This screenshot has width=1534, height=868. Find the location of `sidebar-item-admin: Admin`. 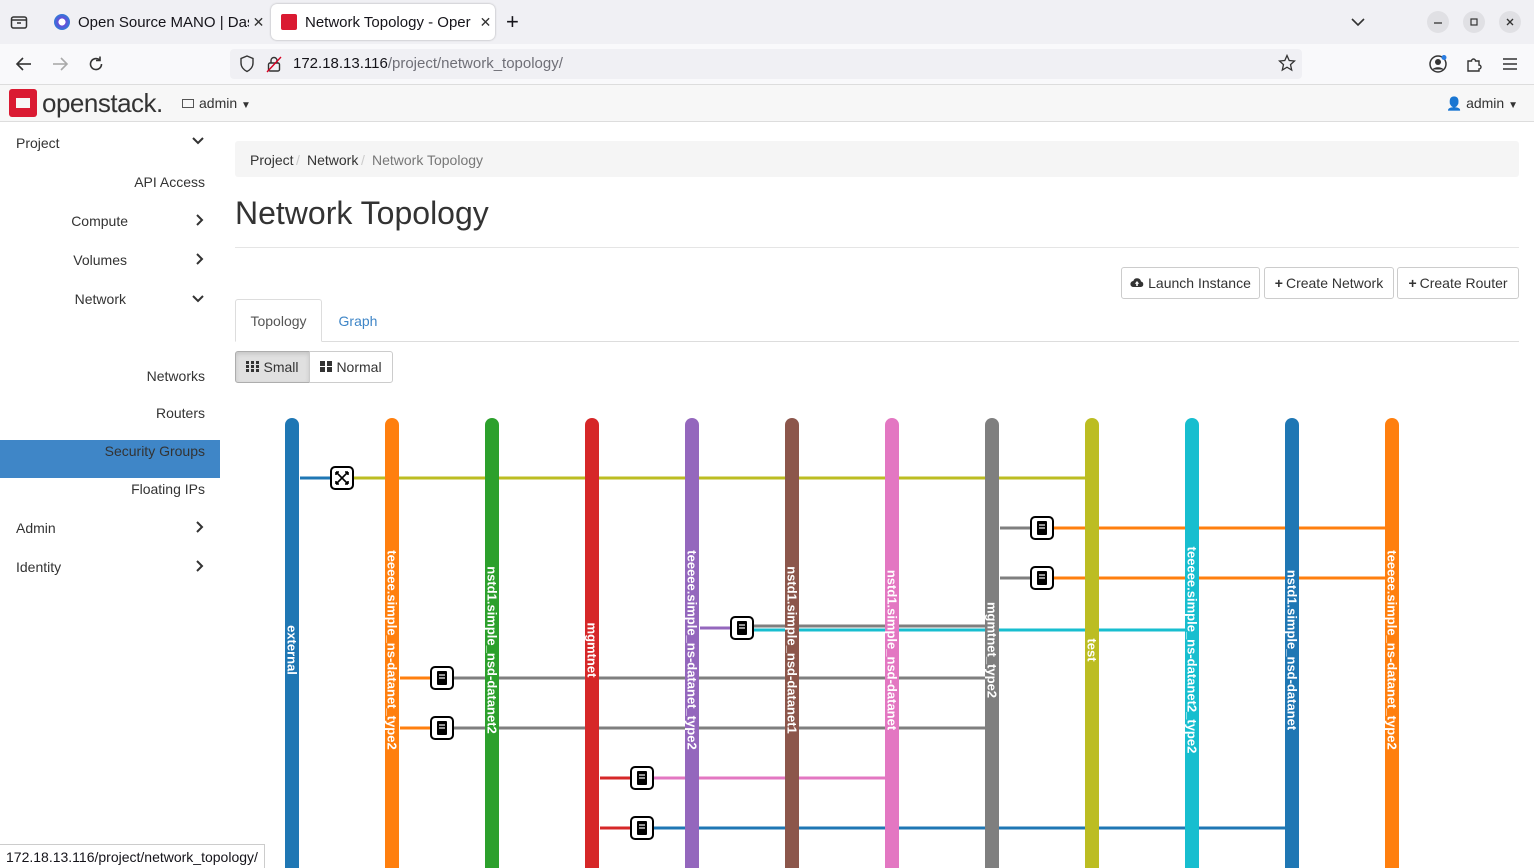

sidebar-item-admin: Admin is located at coordinates (36, 528).